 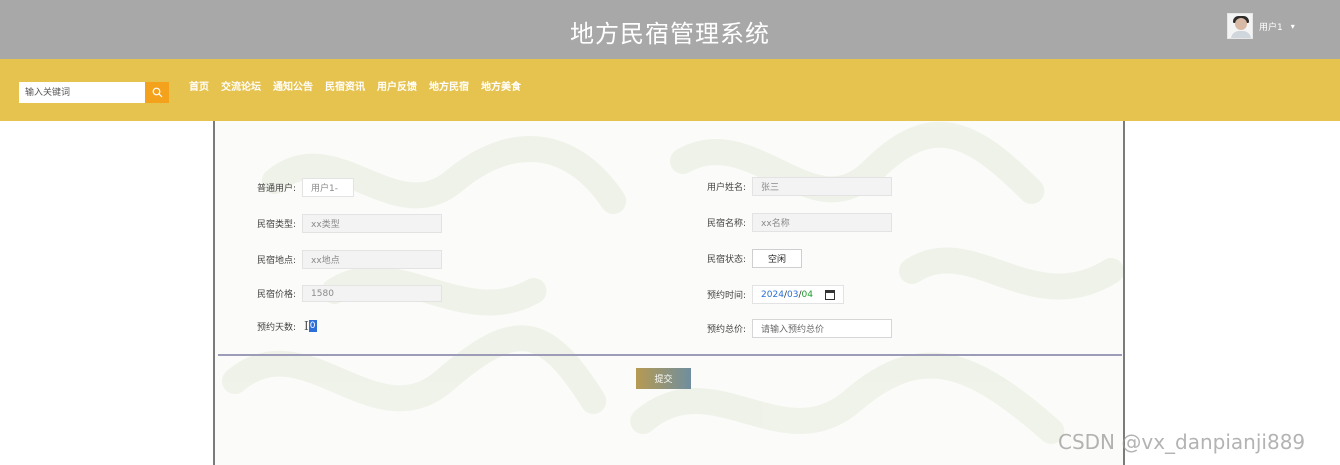 I want to click on nav-item-news: 民宿资讯, so click(x=345, y=88).